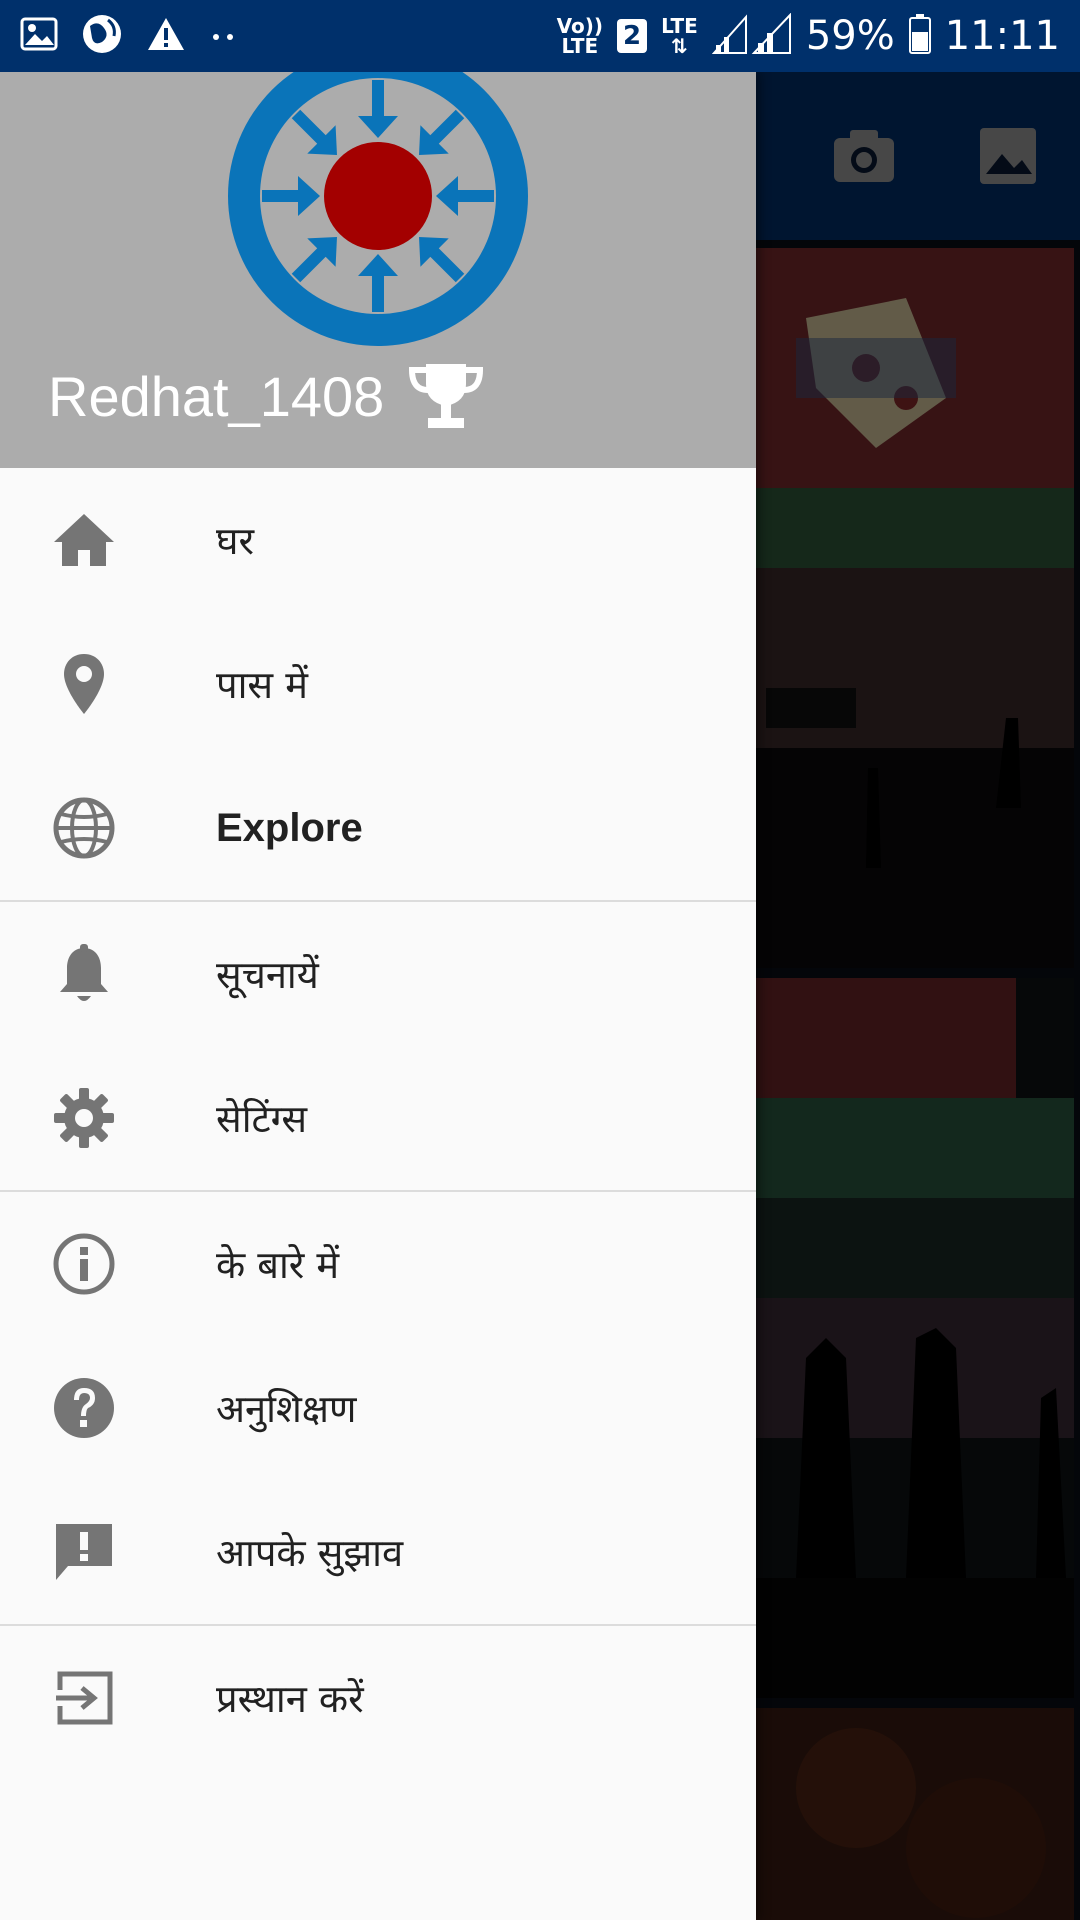 This screenshot has height=1920, width=1080. I want to click on menu-item-label: अनुशिक्षण, so click(286, 1409).